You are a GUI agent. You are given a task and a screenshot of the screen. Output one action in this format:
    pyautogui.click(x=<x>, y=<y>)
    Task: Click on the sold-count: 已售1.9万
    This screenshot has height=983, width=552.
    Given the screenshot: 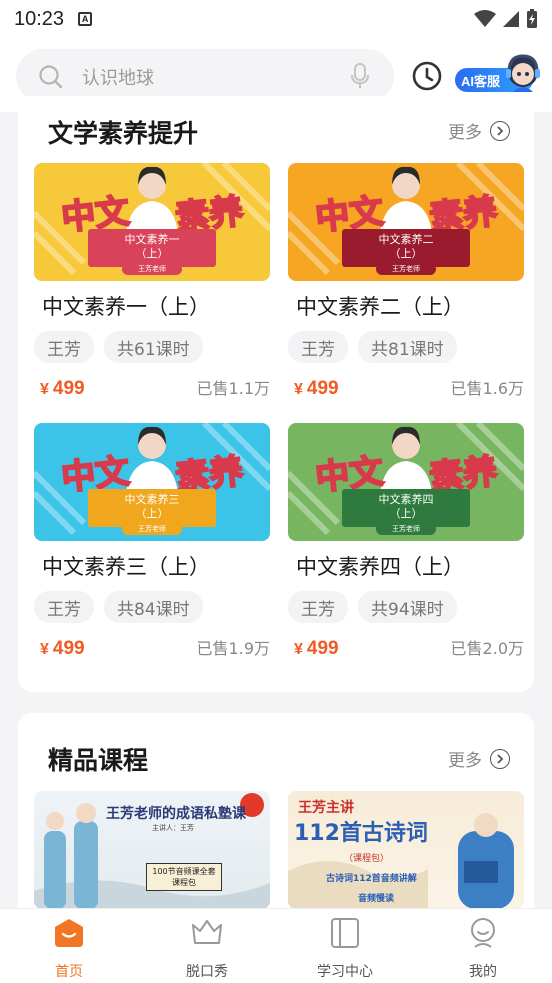 What is the action you would take?
    pyautogui.click(x=233, y=648)
    